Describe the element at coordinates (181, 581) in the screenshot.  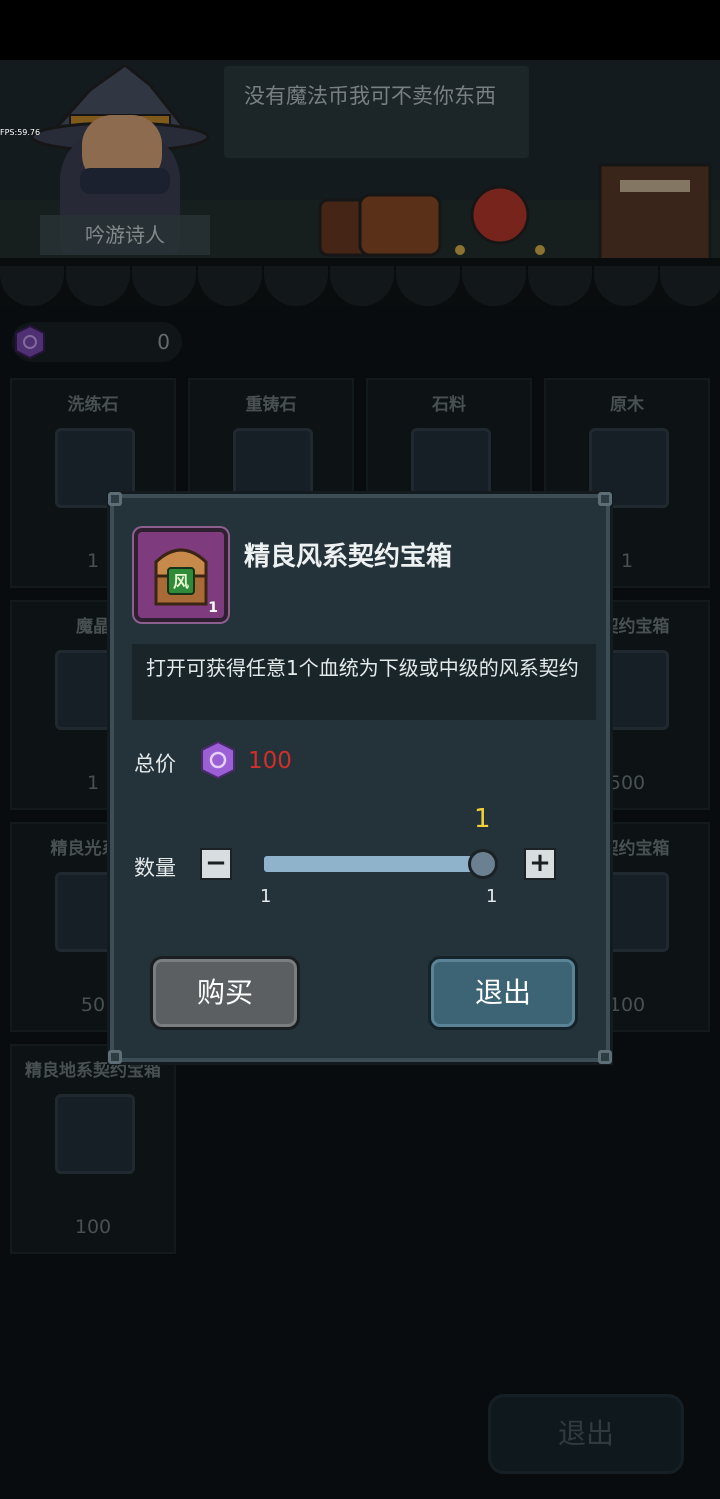
I see `chest-glyph: 风` at that location.